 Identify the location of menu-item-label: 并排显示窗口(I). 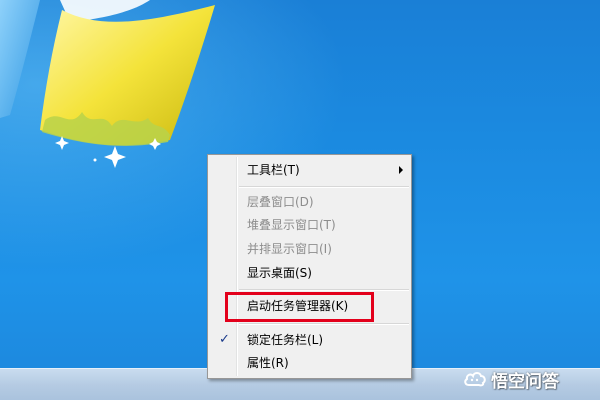
(289, 249).